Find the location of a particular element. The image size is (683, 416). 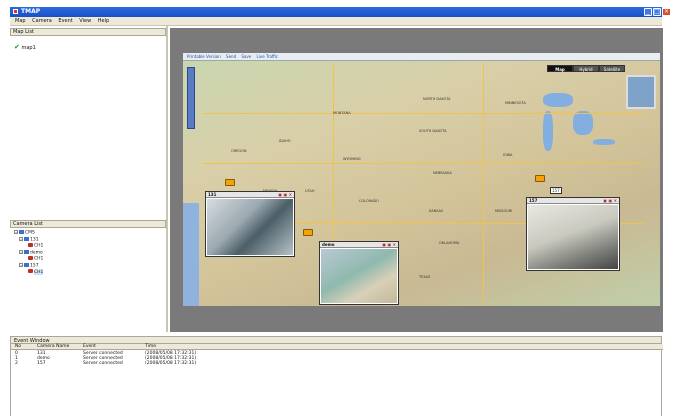

server-icon is located at coordinates (21, 232).